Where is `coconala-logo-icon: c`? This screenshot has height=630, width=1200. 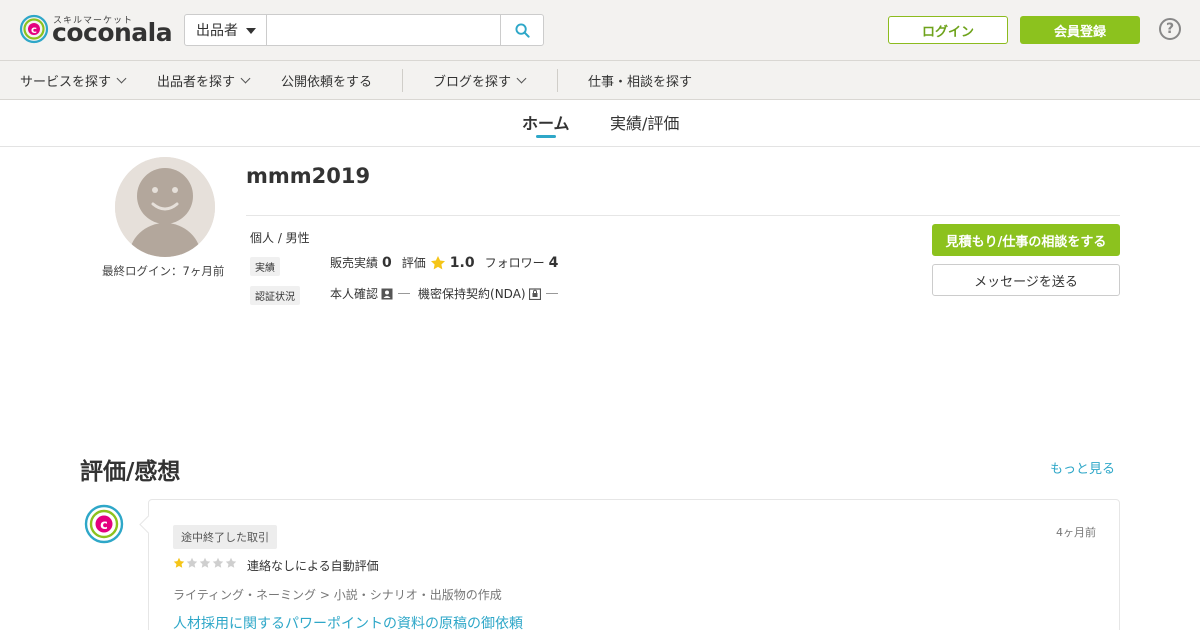
coconala-logo-icon: c is located at coordinates (34, 29).